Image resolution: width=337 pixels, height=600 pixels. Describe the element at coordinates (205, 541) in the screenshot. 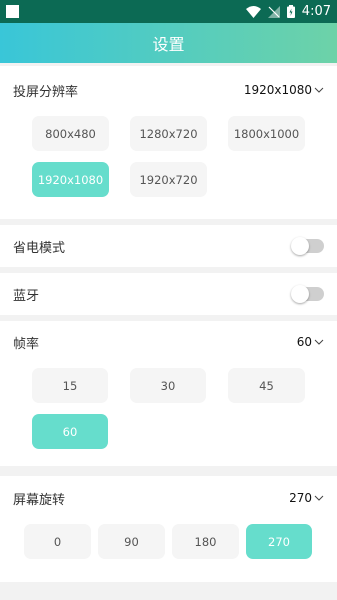

I see `rotation-option-180: 180` at that location.